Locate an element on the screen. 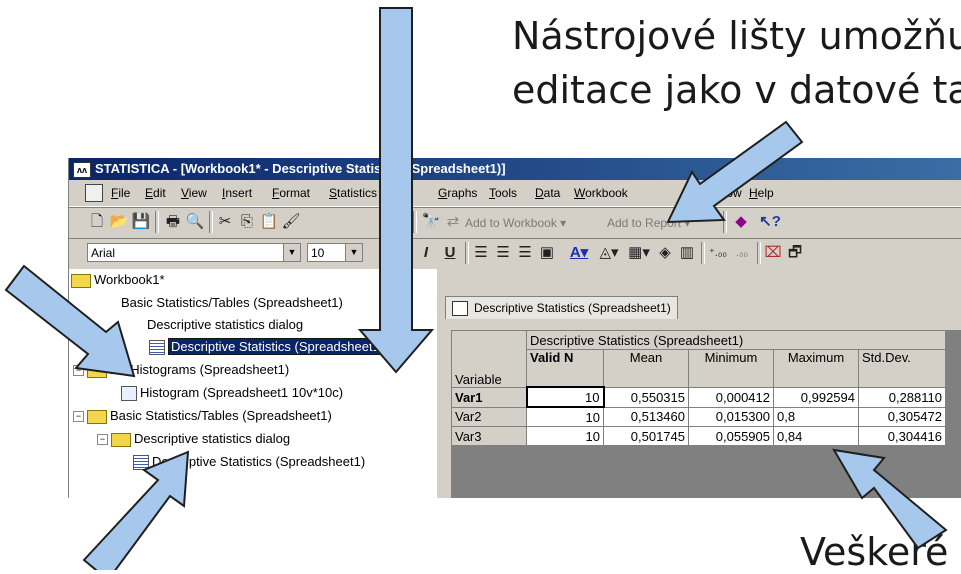 This screenshot has width=961, height=574. arrow-diagonal-toolbar-icon is located at coordinates (735, 172).